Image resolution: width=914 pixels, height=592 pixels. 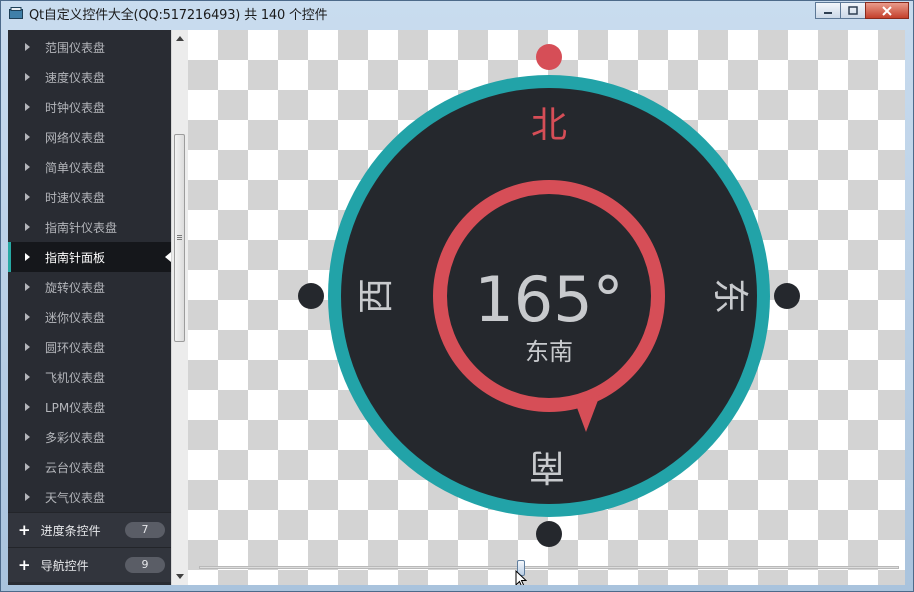 I want to click on sidebar-item: 多彩仪表盘, so click(x=89, y=437).